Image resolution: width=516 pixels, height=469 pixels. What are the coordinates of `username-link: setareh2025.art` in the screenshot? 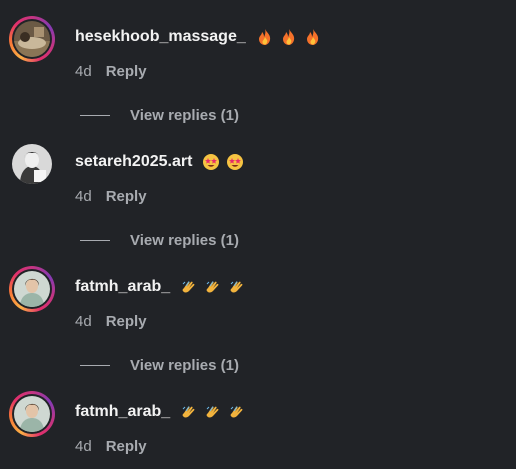 It's located at (133, 162).